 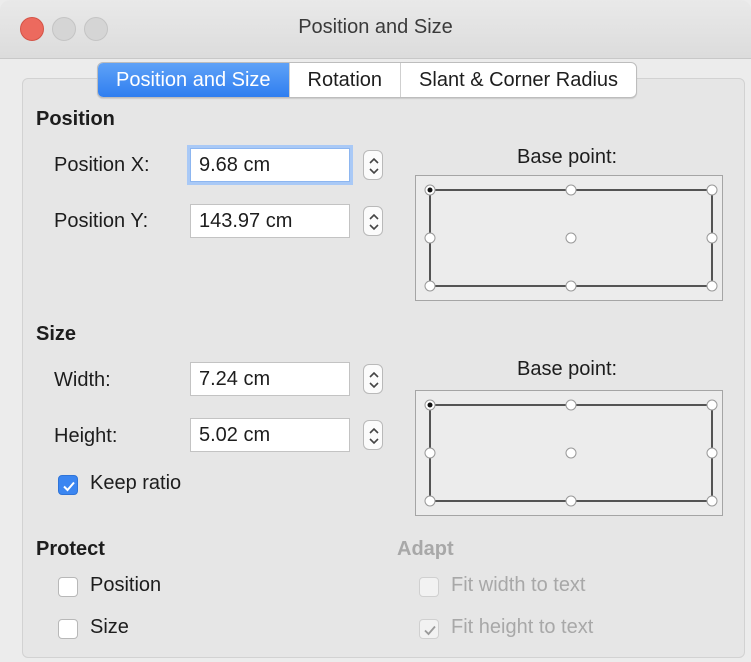 What do you see at coordinates (82, 380) in the screenshot?
I see `width-label: Width:` at bounding box center [82, 380].